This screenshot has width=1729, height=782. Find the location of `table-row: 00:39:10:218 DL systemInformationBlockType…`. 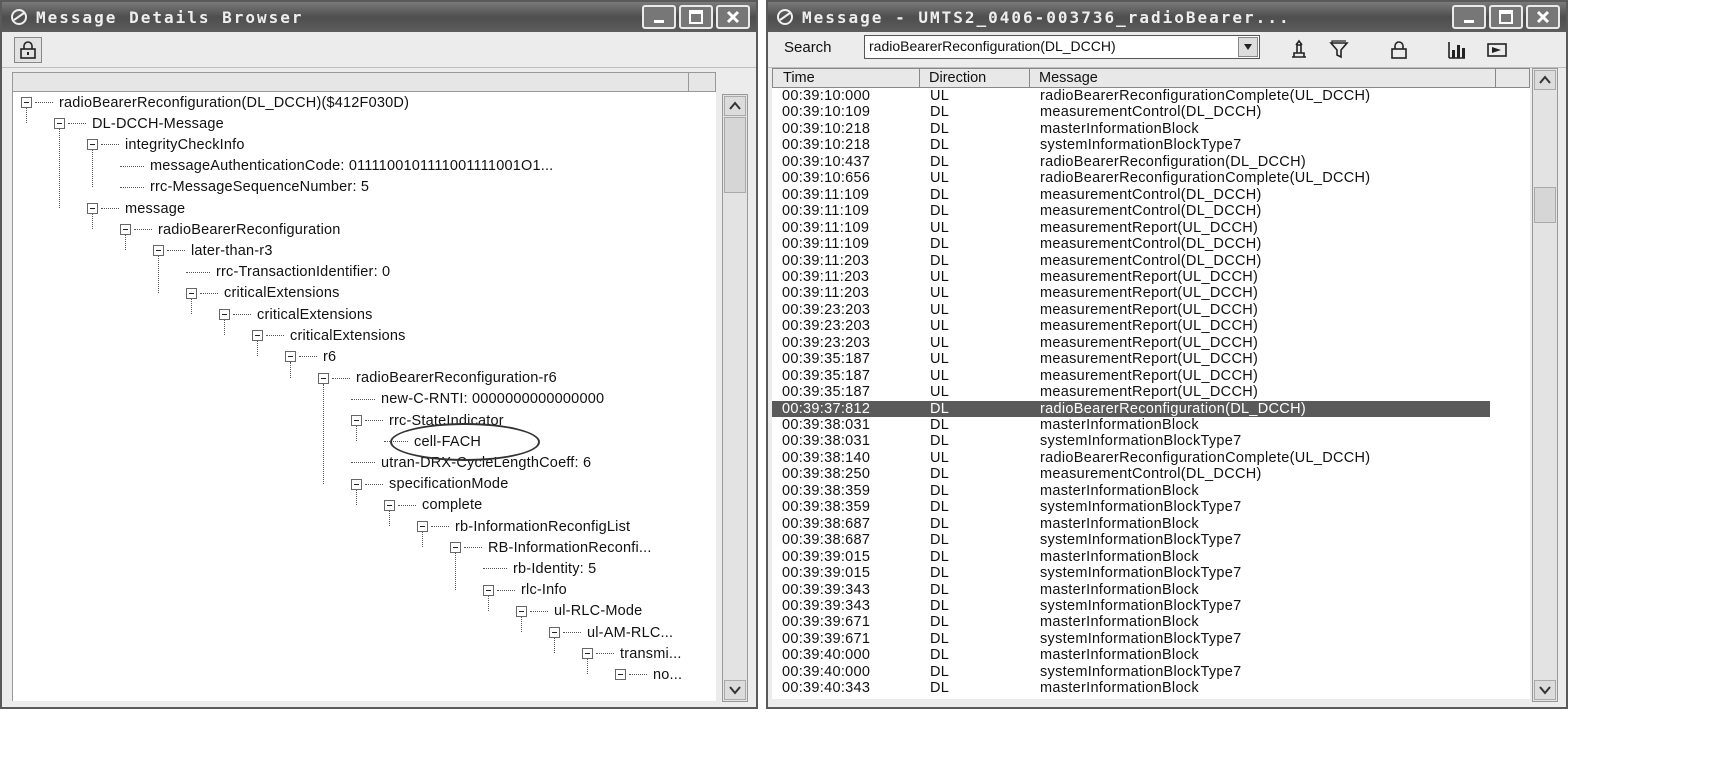

table-row: 00:39:10:218 DL systemInformationBlockType… is located at coordinates (1151, 145).